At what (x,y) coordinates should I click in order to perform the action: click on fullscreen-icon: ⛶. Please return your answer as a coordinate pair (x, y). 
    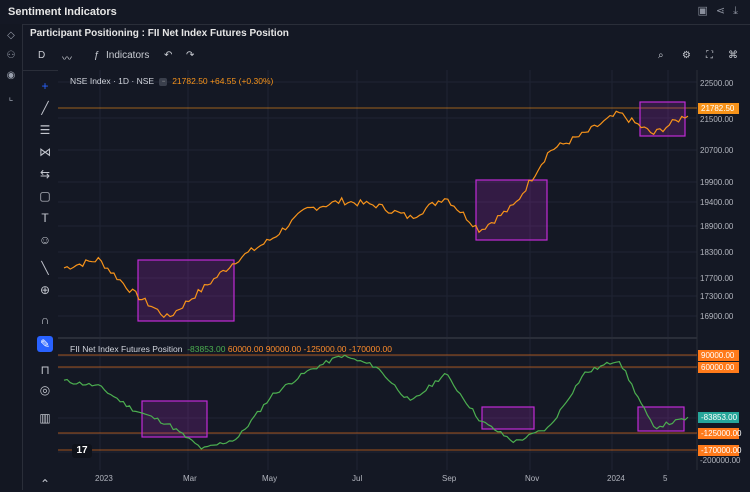
    Looking at the image, I should click on (709, 55).